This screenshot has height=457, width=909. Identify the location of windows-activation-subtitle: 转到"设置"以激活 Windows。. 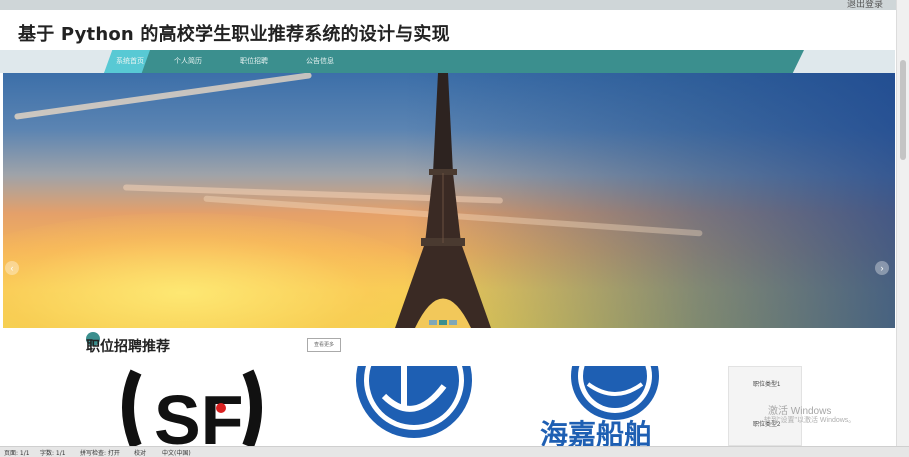
(810, 420).